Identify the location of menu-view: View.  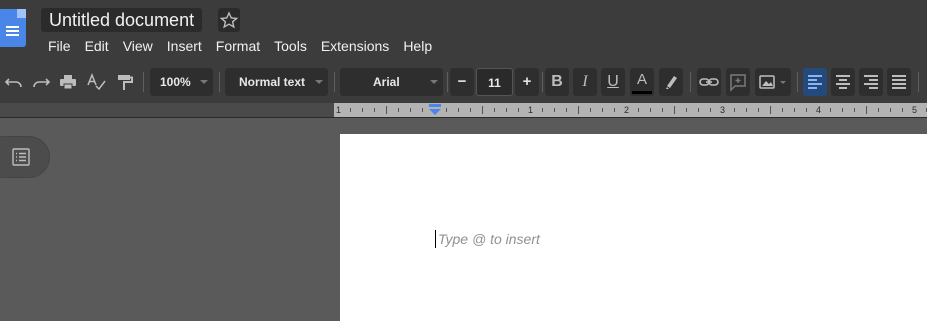
(138, 46).